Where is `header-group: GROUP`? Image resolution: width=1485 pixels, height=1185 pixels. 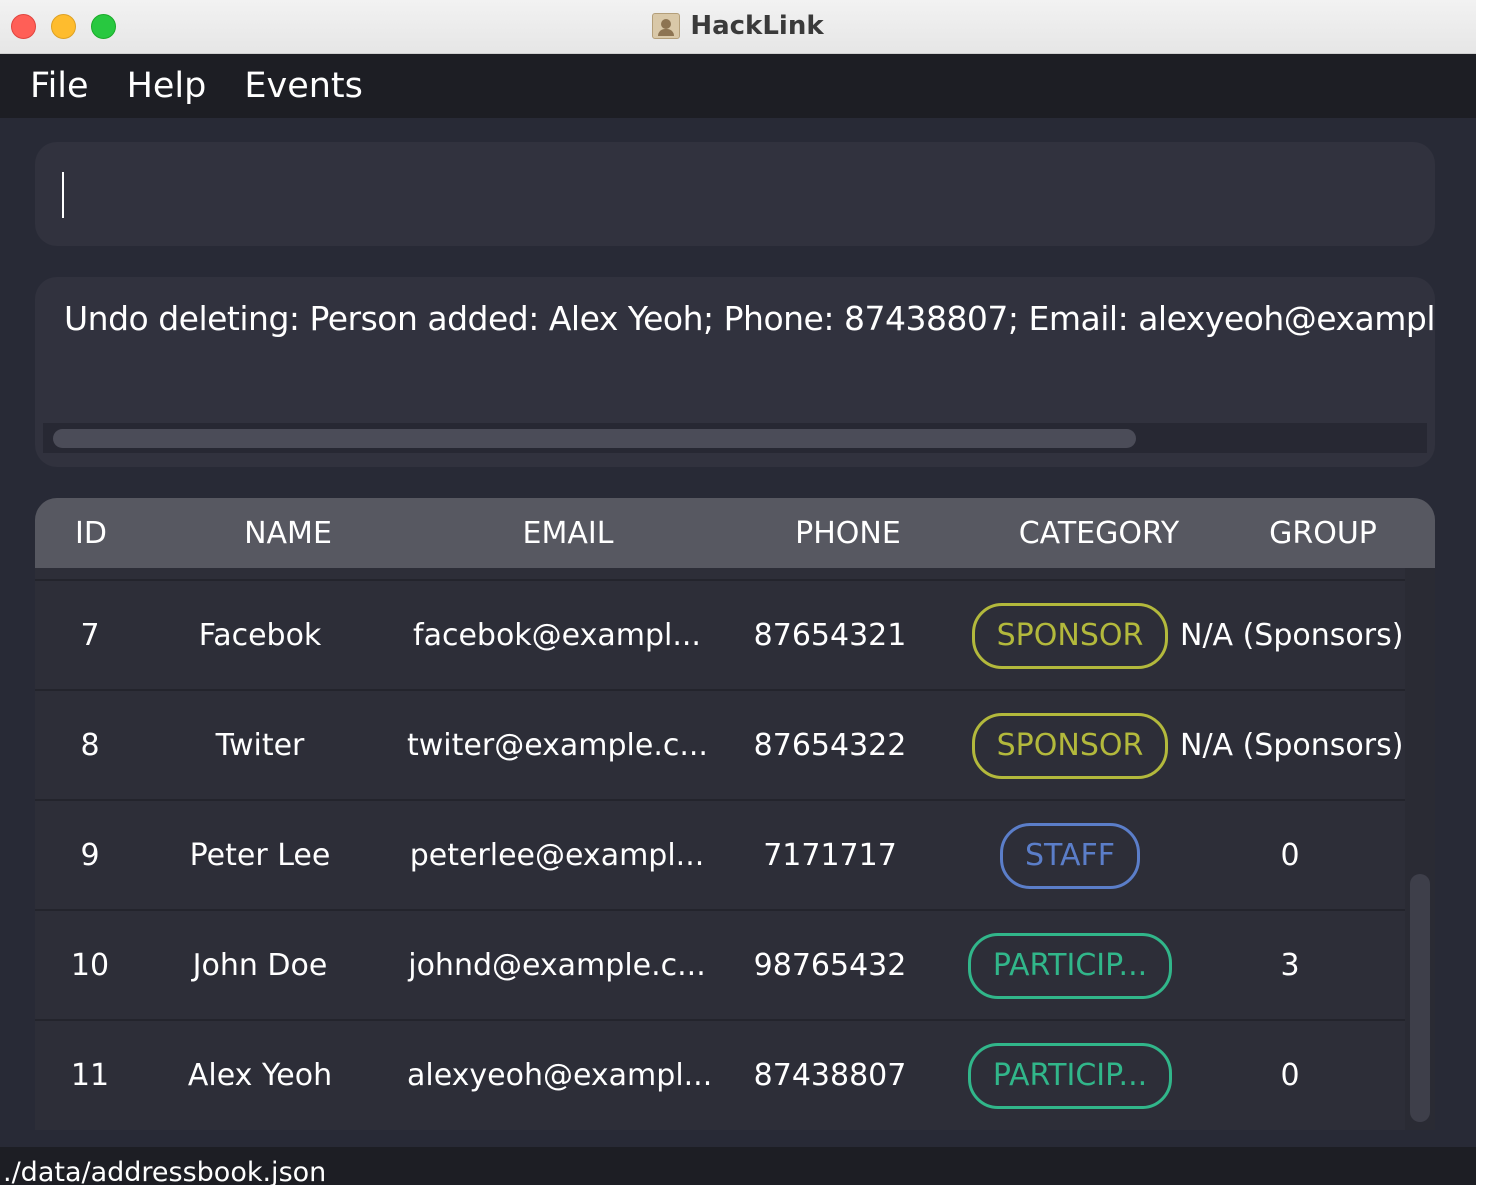 header-group: GROUP is located at coordinates (1323, 533).